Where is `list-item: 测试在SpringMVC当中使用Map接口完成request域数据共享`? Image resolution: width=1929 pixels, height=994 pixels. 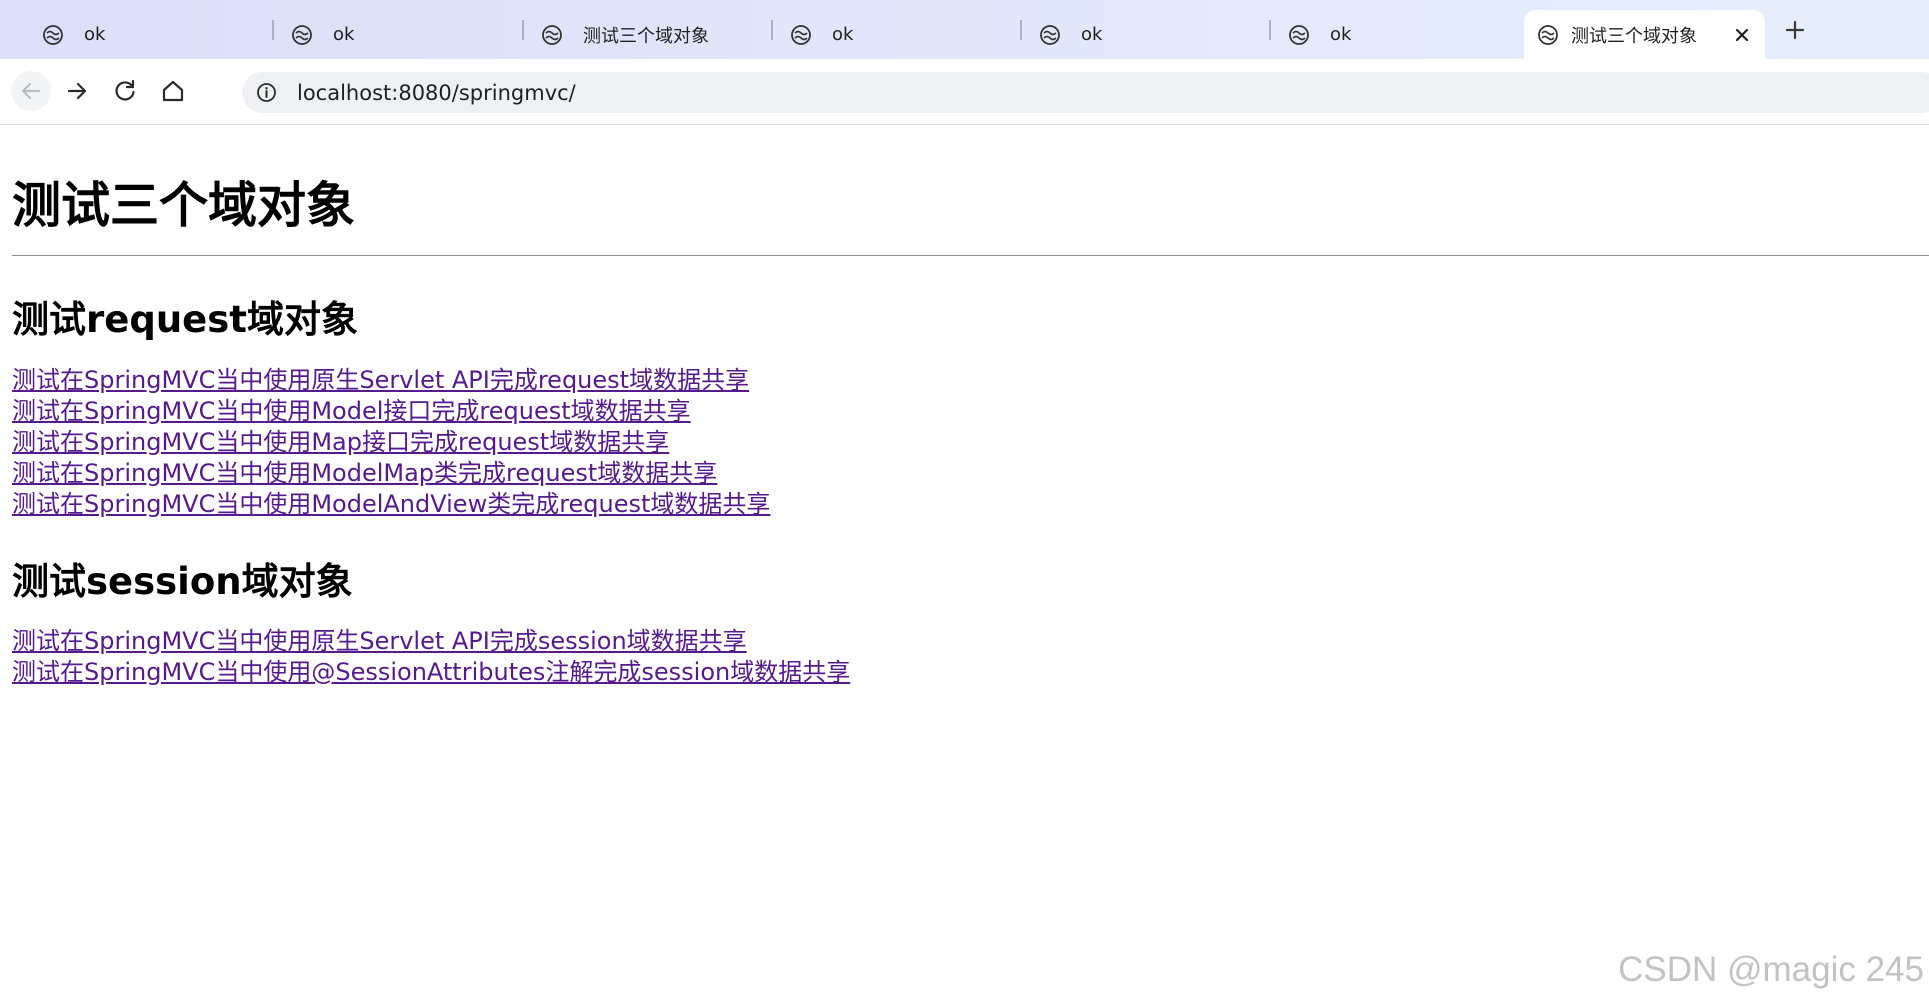 list-item: 测试在SpringMVC当中使用Map接口完成request域数据共享 is located at coordinates (391, 442).